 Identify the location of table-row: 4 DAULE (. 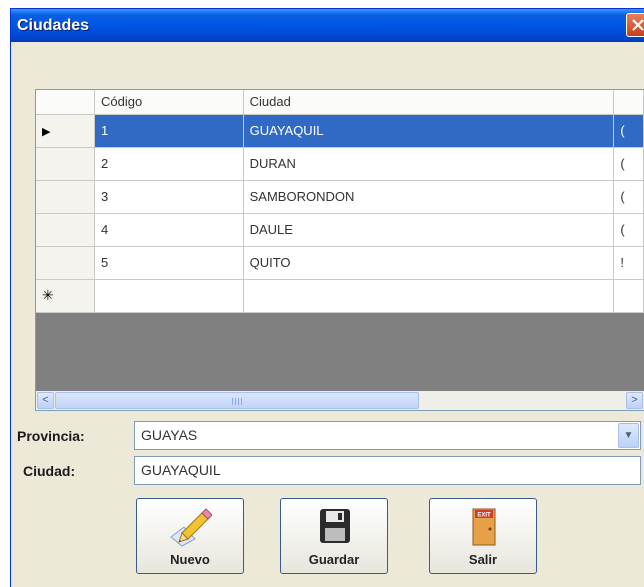
(340, 230).